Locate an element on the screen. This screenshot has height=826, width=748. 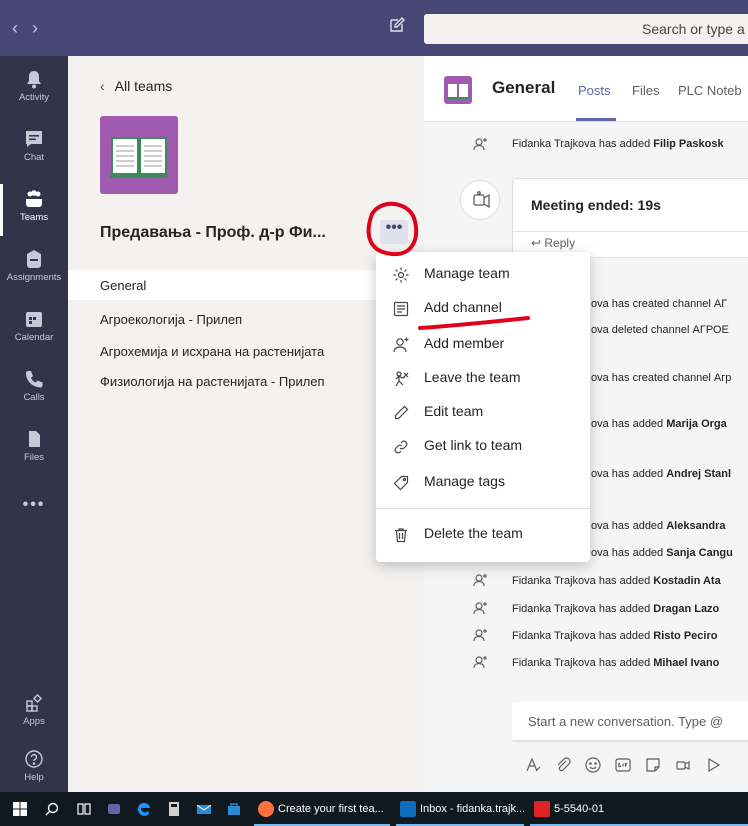
menu-item-manage-team: Manage team is located at coordinates (483, 275).